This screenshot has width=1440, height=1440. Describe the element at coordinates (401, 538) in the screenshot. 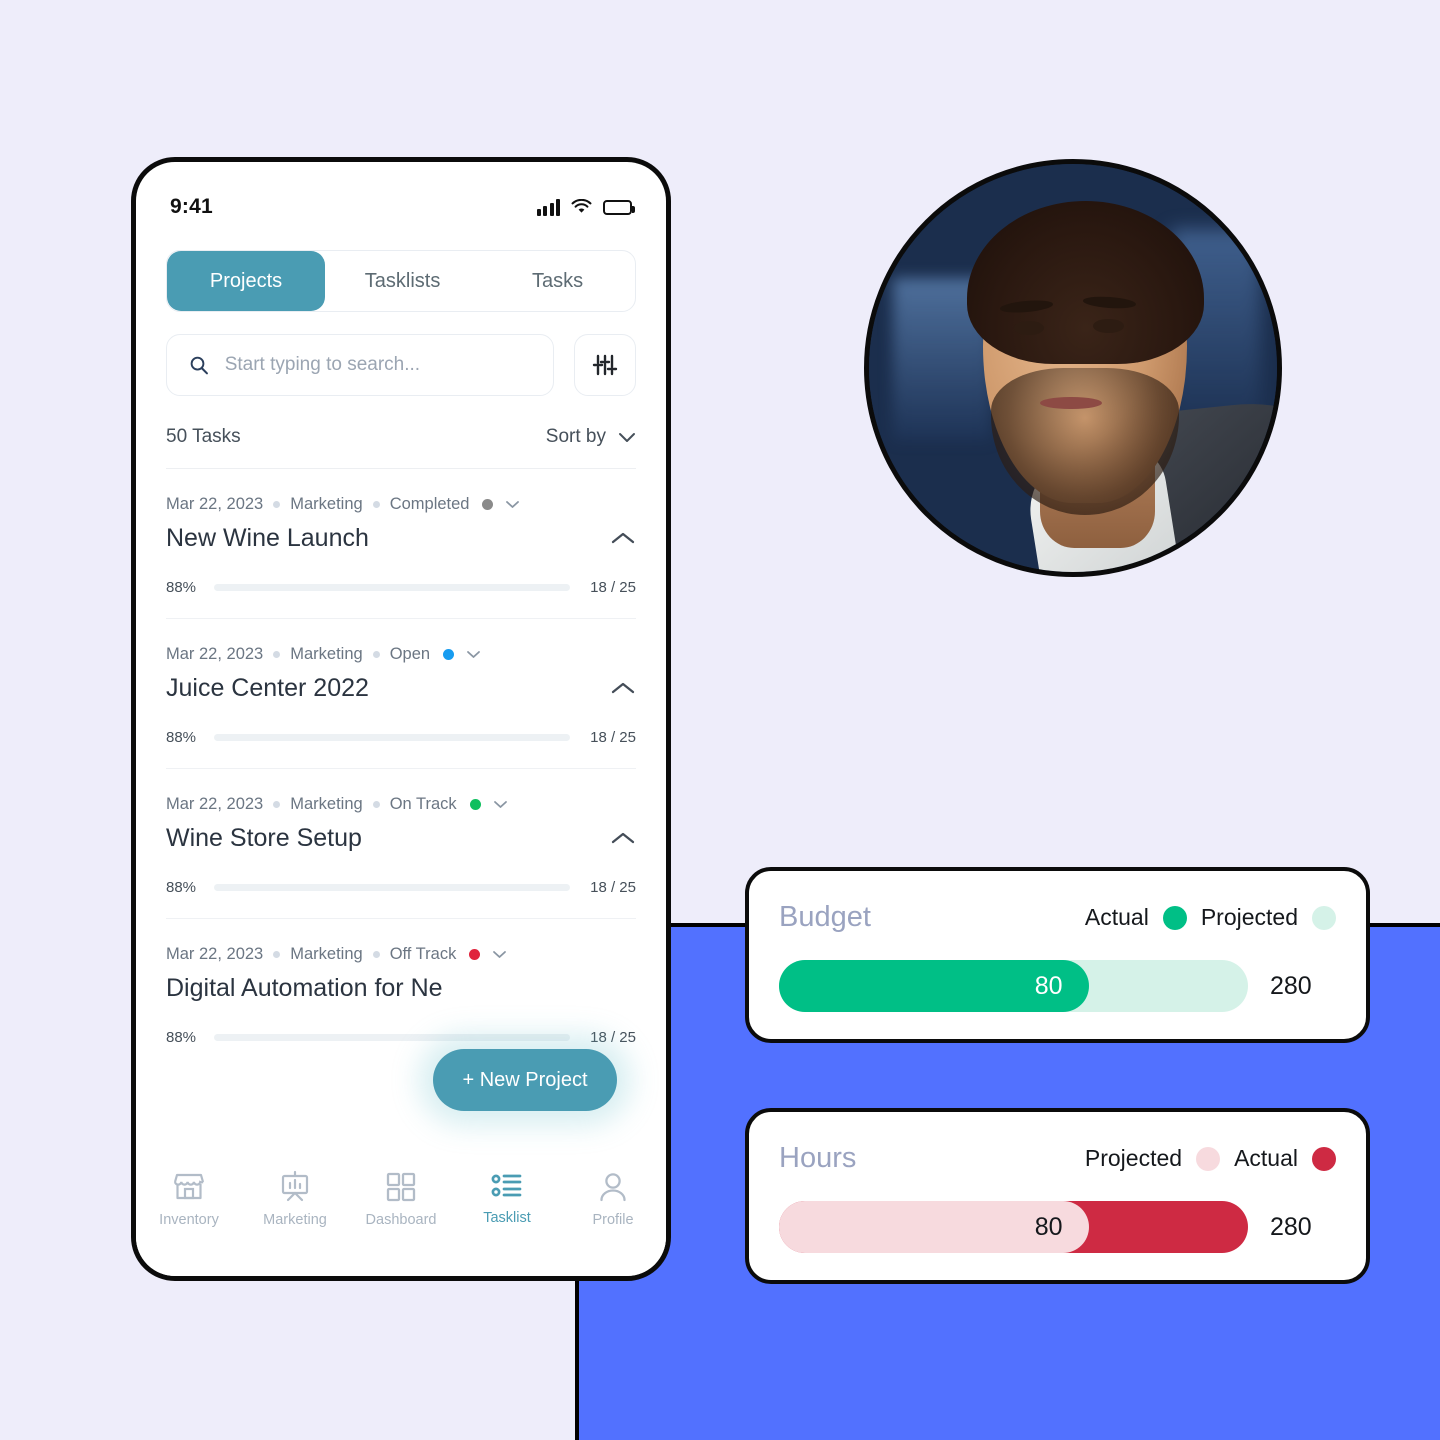

I see `project-title-row: New Wine Launch` at that location.